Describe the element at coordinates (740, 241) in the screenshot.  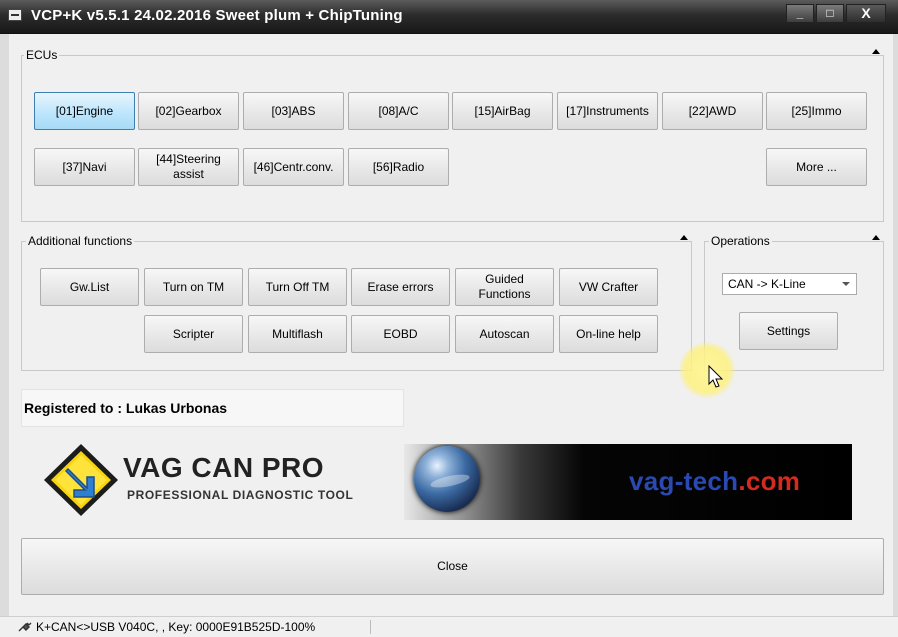
I see `operations-label: Operations` at that location.